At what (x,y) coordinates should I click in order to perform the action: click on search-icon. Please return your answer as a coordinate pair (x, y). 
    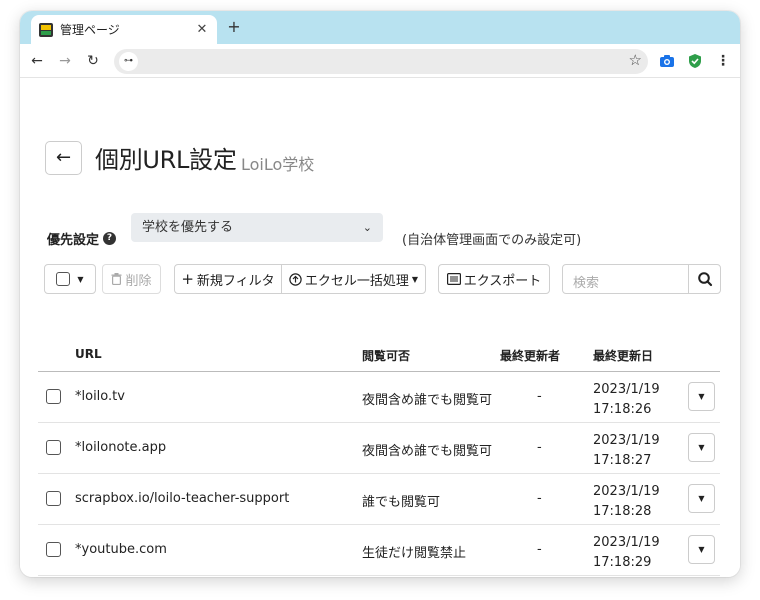
    Looking at the image, I should click on (705, 279).